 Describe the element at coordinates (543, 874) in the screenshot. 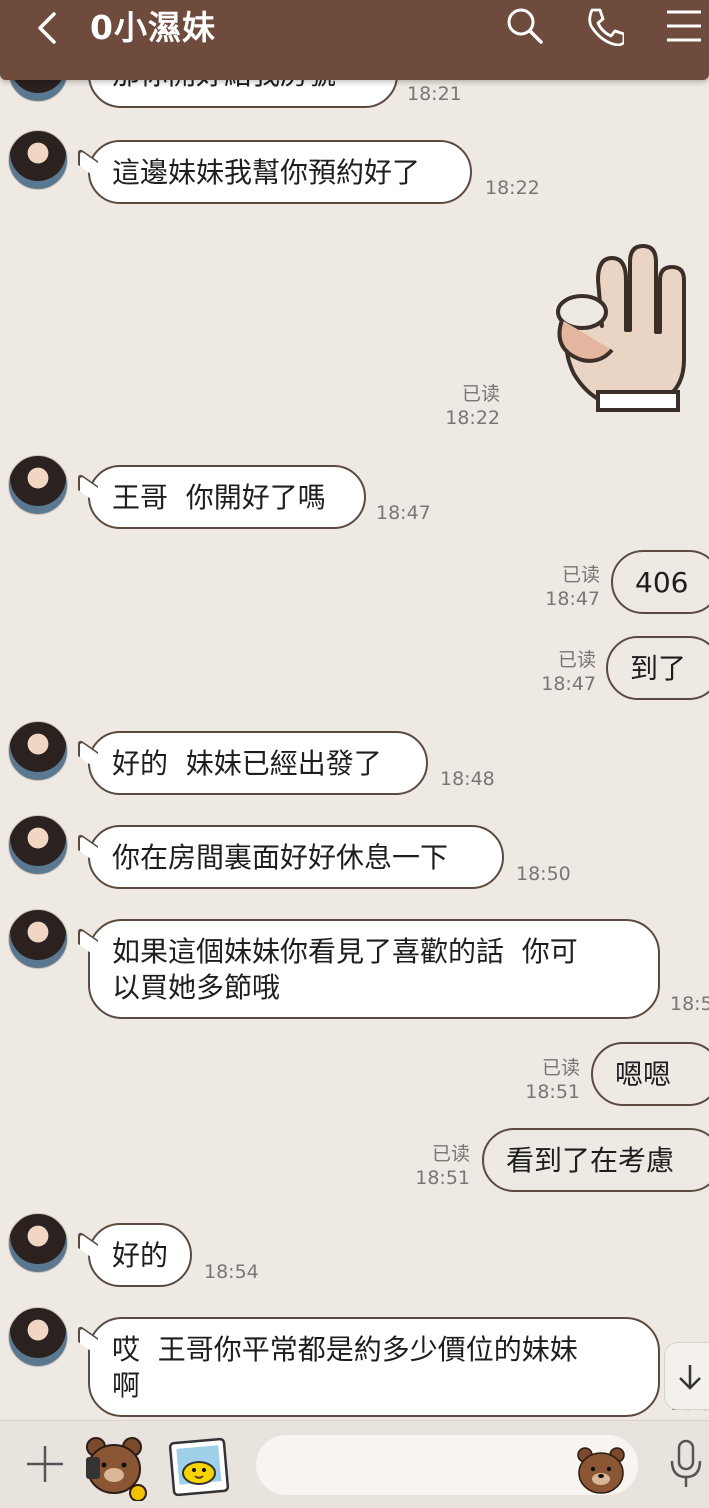

I see `message-time: 18:50` at that location.